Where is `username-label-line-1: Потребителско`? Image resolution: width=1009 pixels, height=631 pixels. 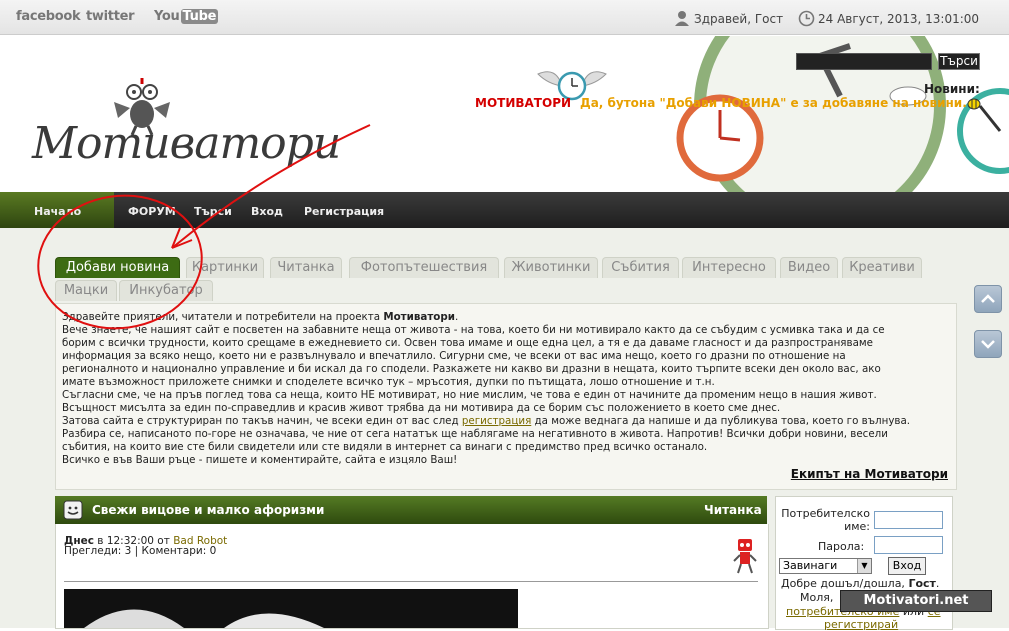
username-label-line-1: Потребителско is located at coordinates (825, 513).